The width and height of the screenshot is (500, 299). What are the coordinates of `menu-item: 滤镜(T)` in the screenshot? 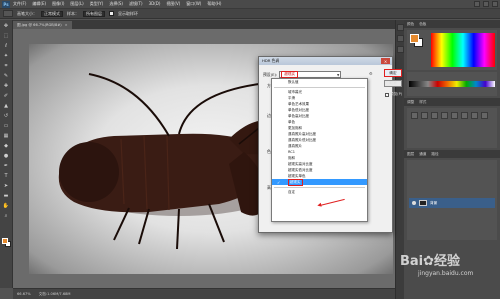 It's located at (136, 4).